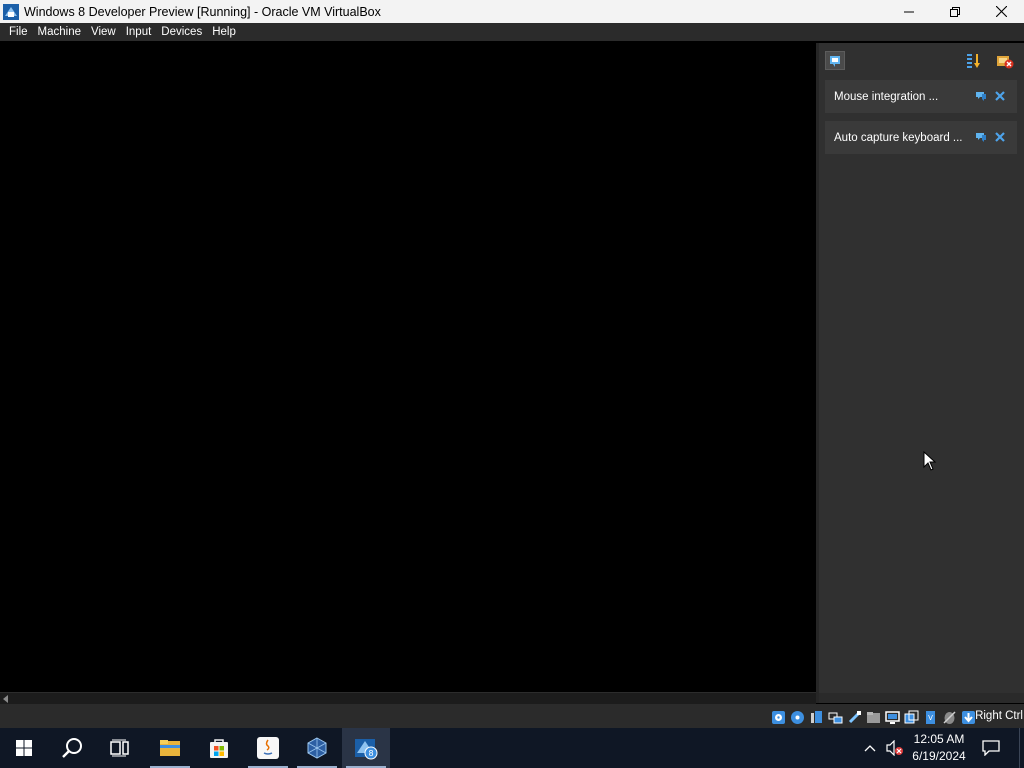 This screenshot has width=1024, height=768. What do you see at coordinates (939, 739) in the screenshot?
I see `clock-time: 12:05 AM` at bounding box center [939, 739].